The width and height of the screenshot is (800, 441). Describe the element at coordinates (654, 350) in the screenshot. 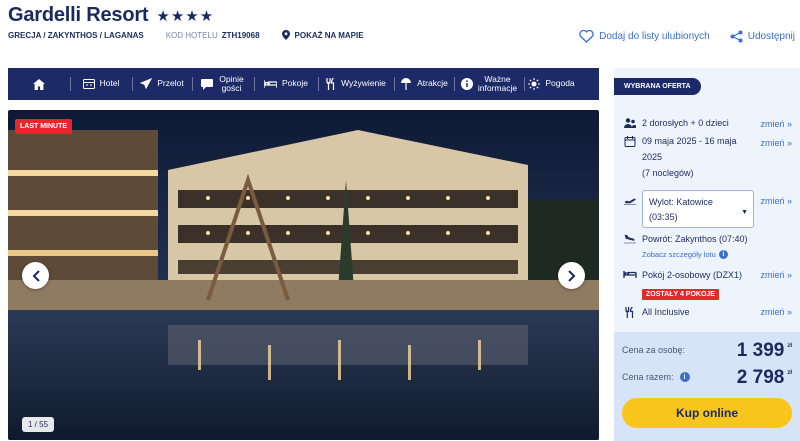

I see `price-per-person-label: Cena za osobę:` at that location.